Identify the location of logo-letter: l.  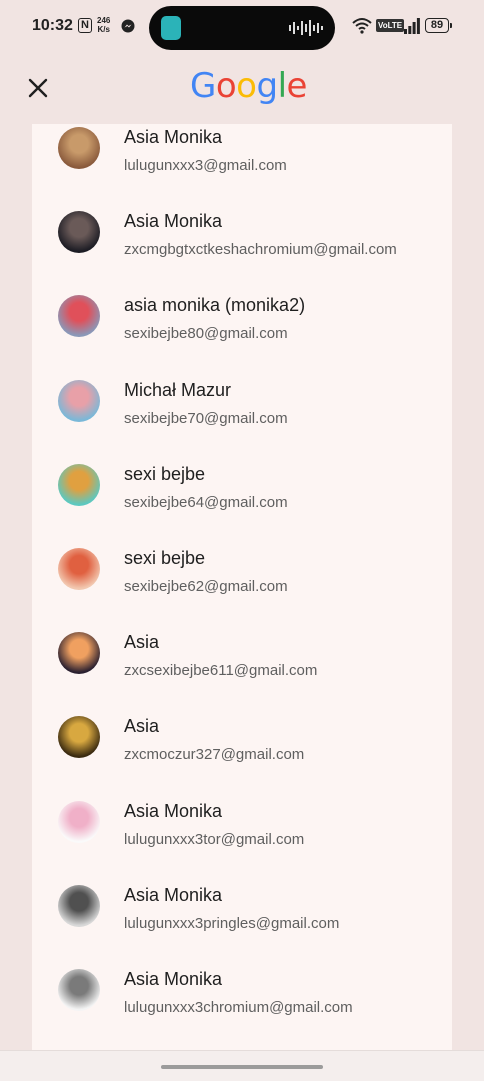
(282, 86).